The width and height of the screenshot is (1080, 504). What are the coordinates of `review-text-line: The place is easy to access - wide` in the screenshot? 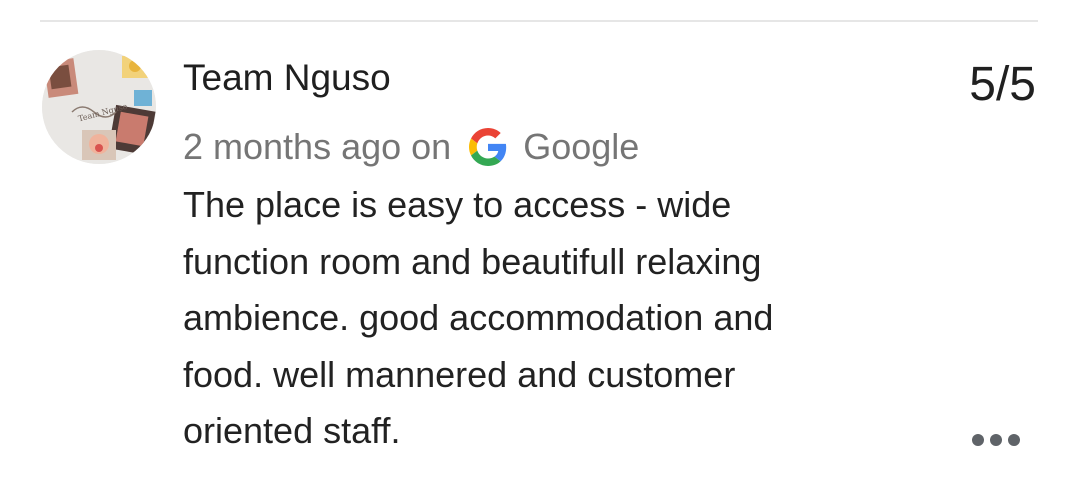 It's located at (457, 204).